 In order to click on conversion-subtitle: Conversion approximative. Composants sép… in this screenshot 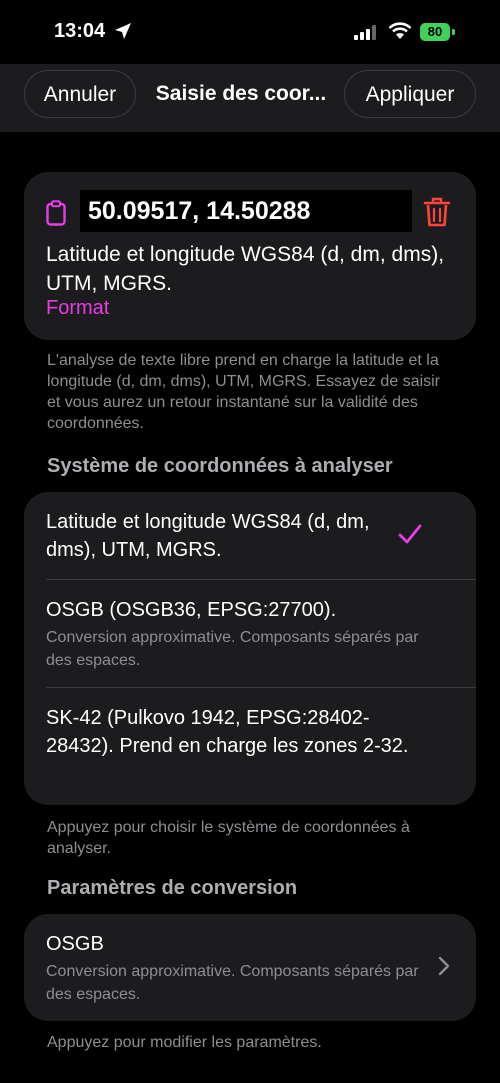, I will do `click(232, 983)`.